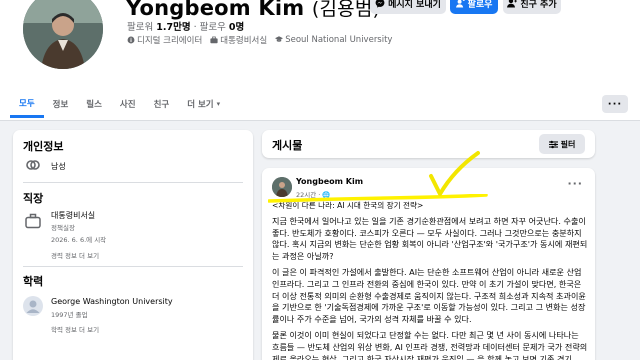 The height and width of the screenshot is (360, 640). I want to click on posts-title: 게시물, so click(287, 145).